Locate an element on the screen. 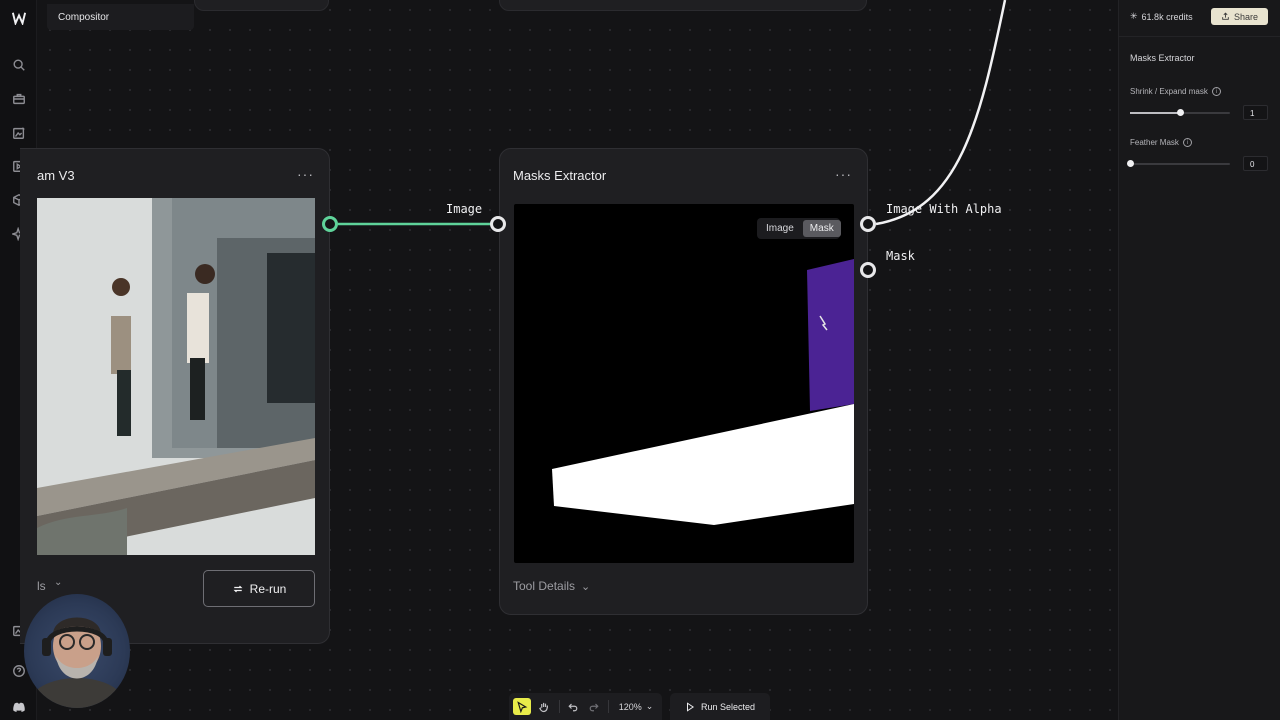  feather-mask-slider is located at coordinates (1178, 163).